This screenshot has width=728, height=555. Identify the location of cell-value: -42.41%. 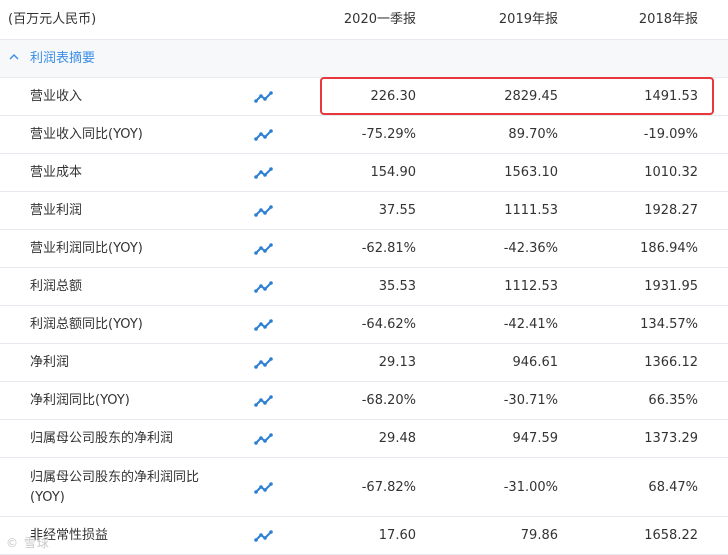
(530, 324).